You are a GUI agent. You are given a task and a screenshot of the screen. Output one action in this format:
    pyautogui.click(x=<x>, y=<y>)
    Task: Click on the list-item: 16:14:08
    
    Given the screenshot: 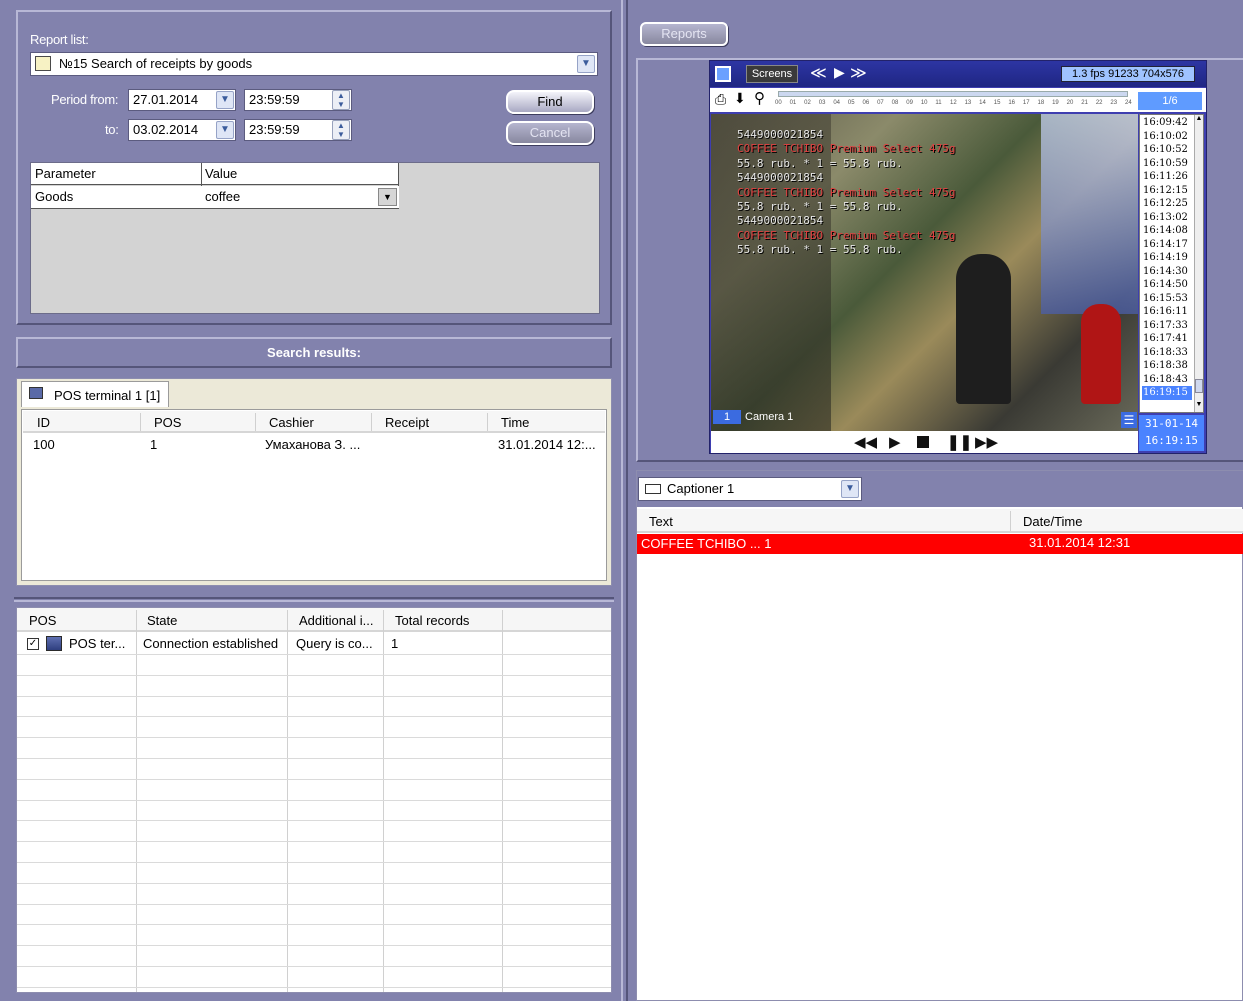 What is the action you would take?
    pyautogui.click(x=1167, y=231)
    